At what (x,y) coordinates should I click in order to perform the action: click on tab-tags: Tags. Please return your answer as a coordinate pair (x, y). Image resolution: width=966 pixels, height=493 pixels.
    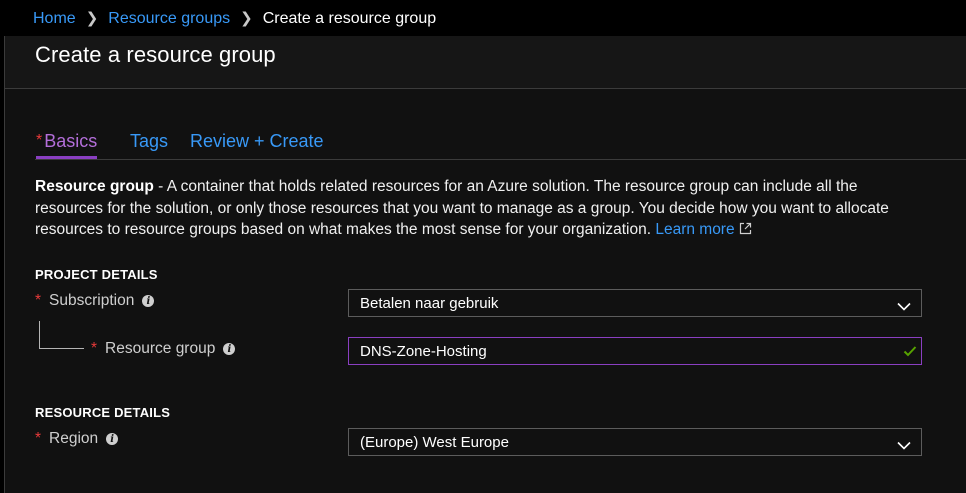
    Looking at the image, I should click on (149, 144).